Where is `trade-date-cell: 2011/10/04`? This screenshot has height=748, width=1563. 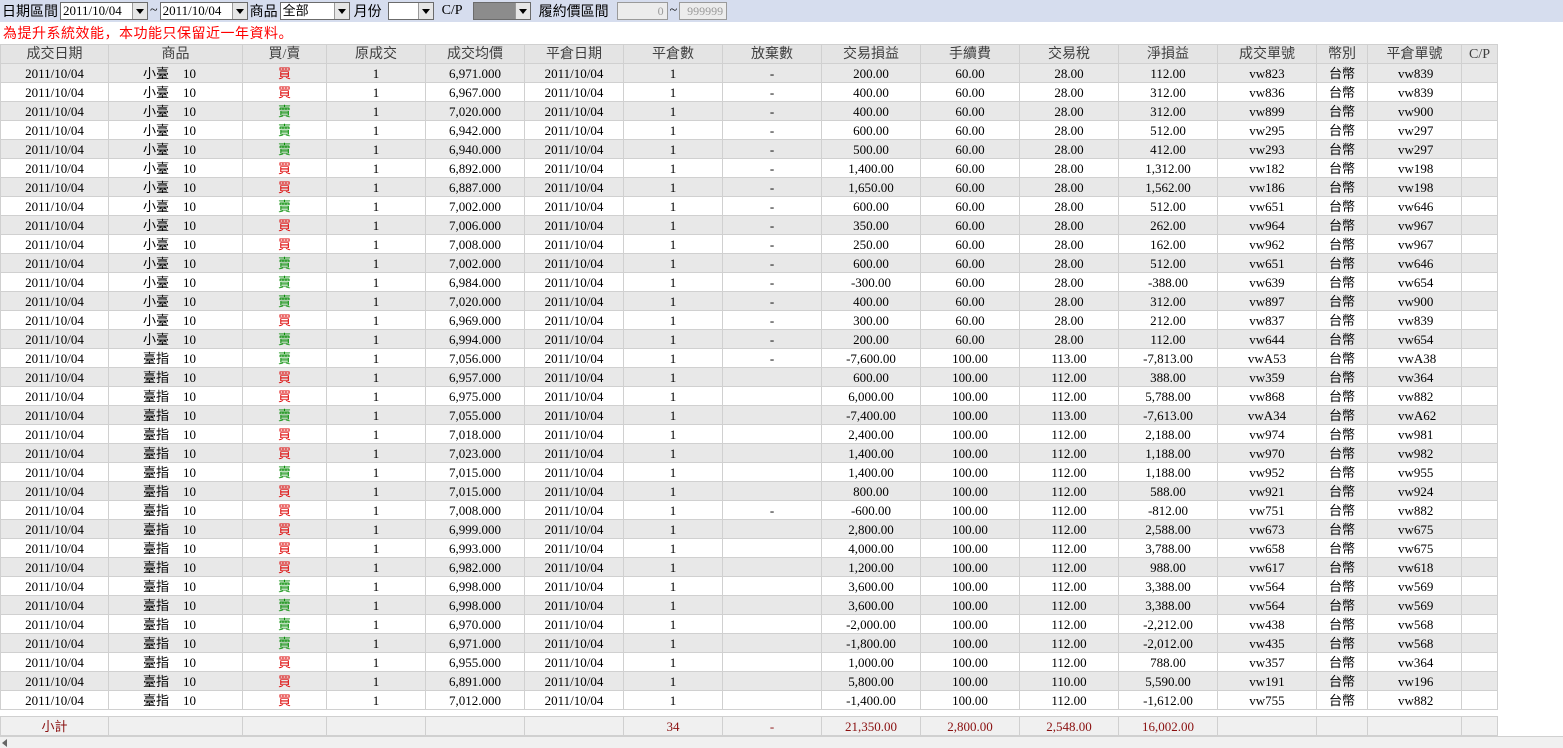
trade-date-cell: 2011/10/04 is located at coordinates (54, 624).